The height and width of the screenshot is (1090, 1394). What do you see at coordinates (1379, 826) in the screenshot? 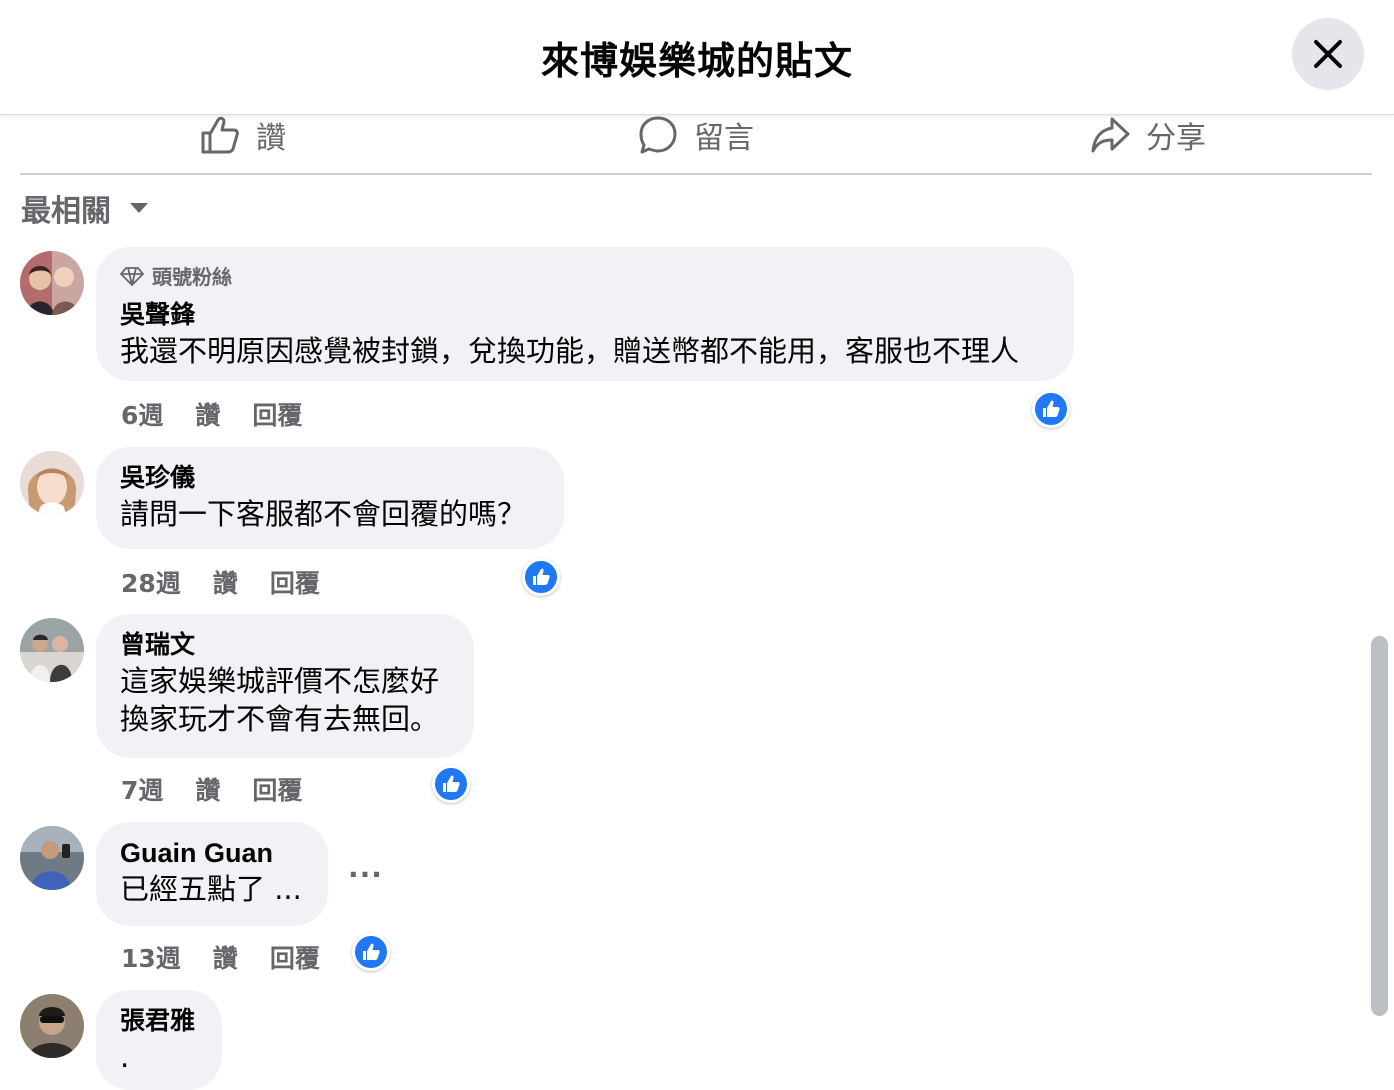
I see `scrollbar-thumb` at bounding box center [1379, 826].